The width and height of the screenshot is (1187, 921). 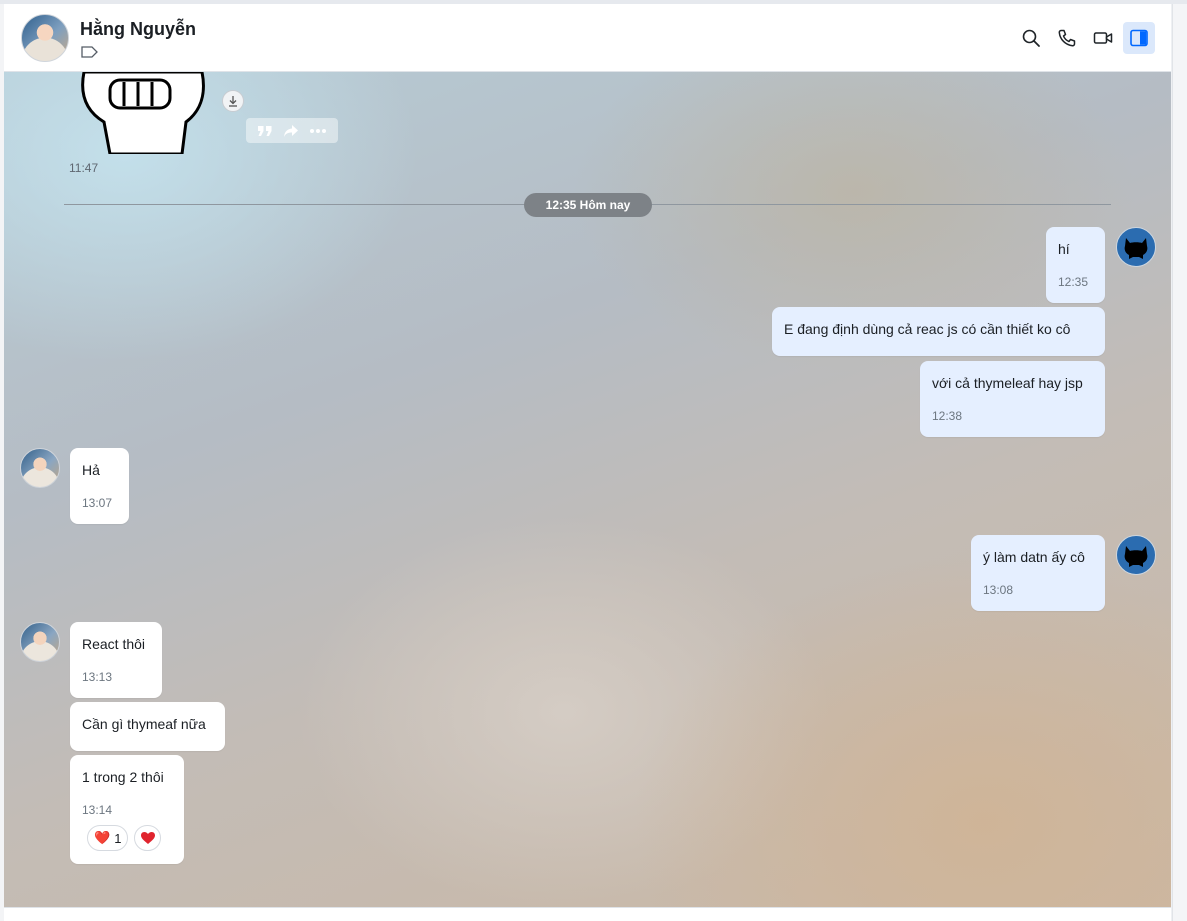 What do you see at coordinates (144, 724) in the screenshot?
I see `message-text: Cần gì thymeaf nữa` at bounding box center [144, 724].